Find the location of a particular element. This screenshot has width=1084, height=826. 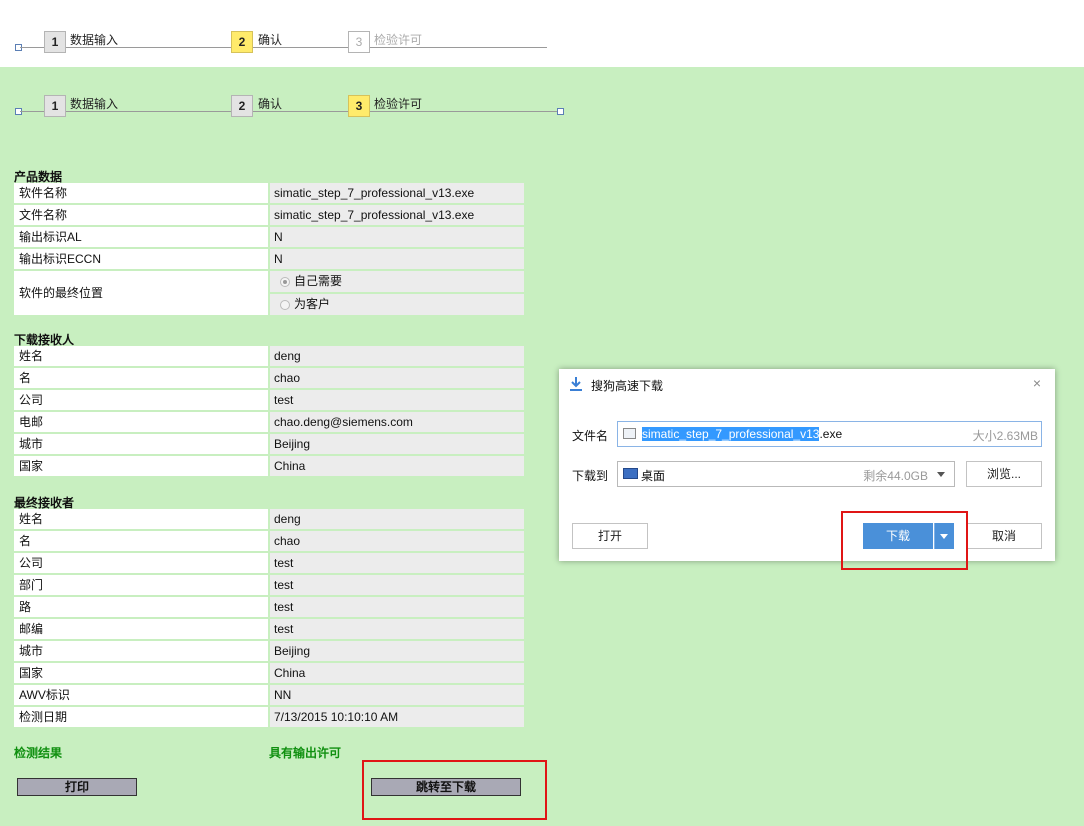

final-recipient-row: 国家 China is located at coordinates (269, 673).